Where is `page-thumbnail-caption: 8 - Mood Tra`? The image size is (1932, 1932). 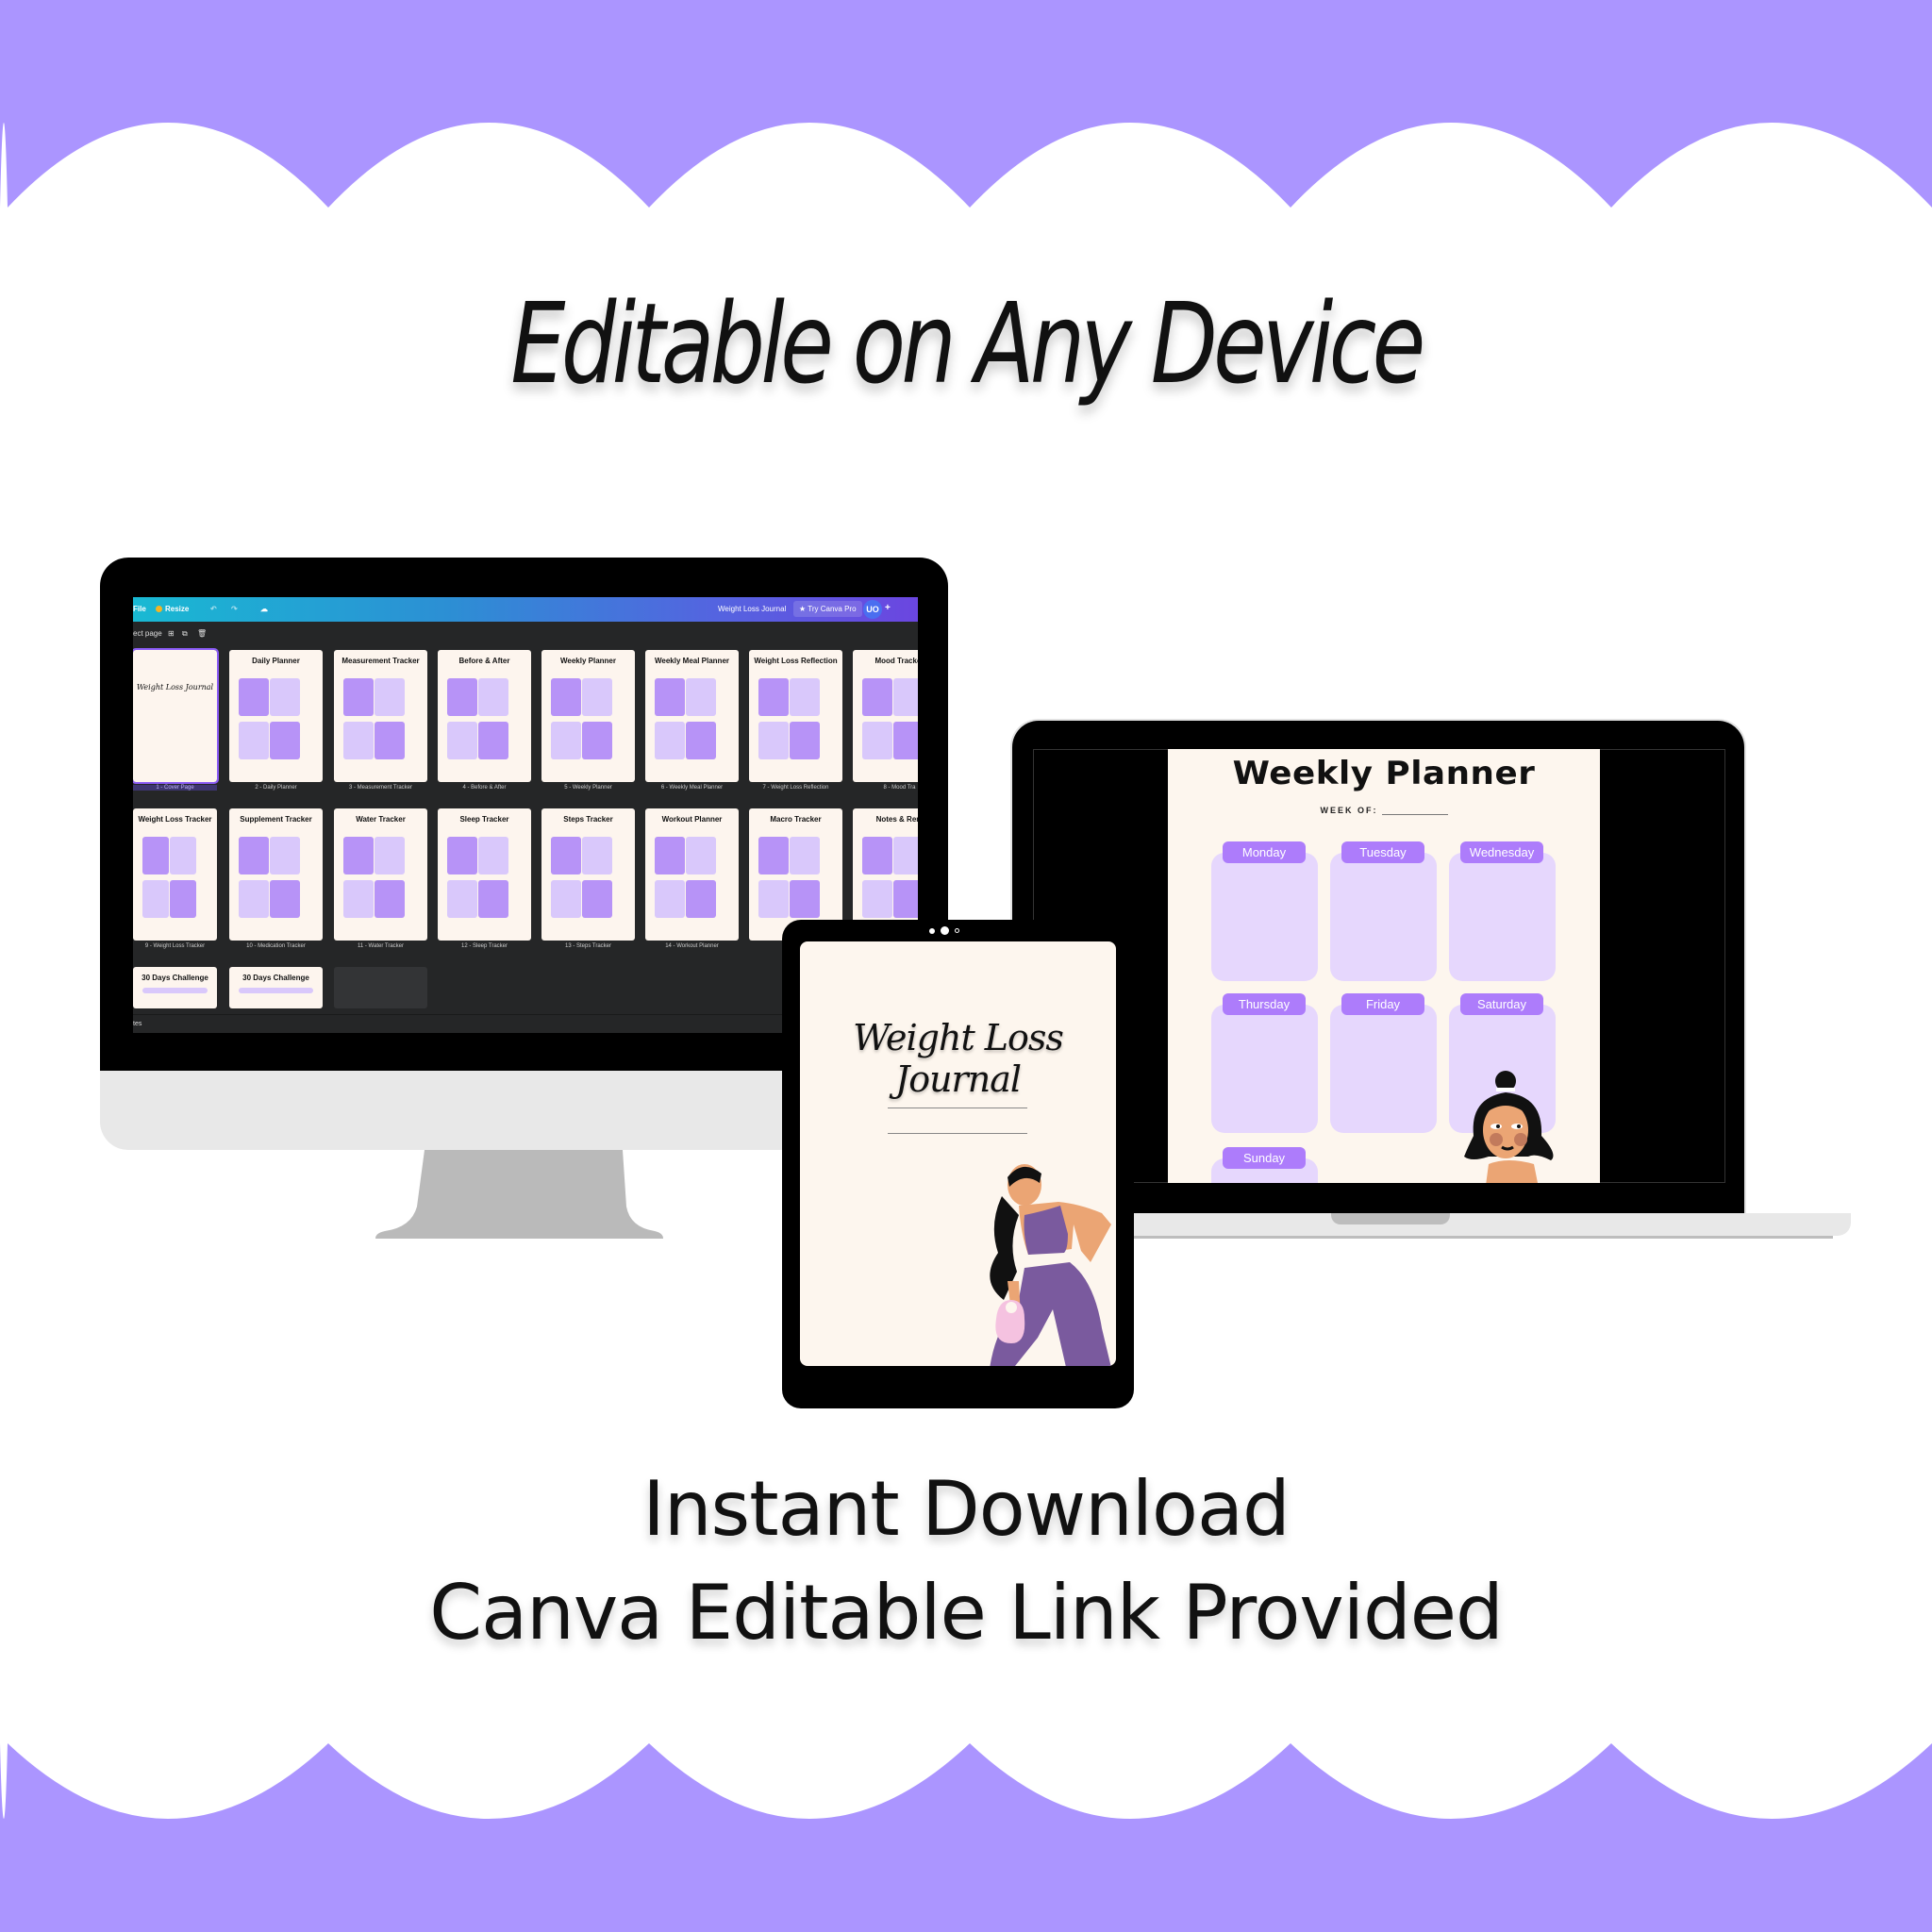 page-thumbnail-caption: 8 - Mood Tra is located at coordinates (899, 788).